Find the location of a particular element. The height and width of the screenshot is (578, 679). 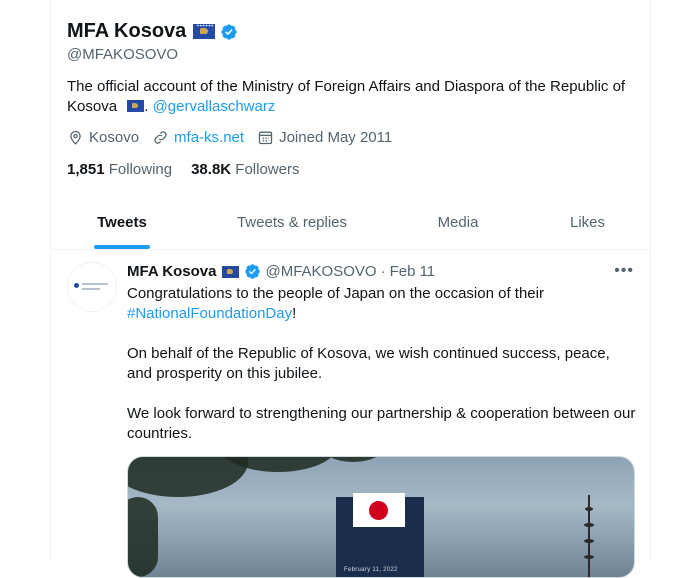

profile-name-row: MFA Kosova ✦✦✦✦✦✦ is located at coordinates (152, 31).